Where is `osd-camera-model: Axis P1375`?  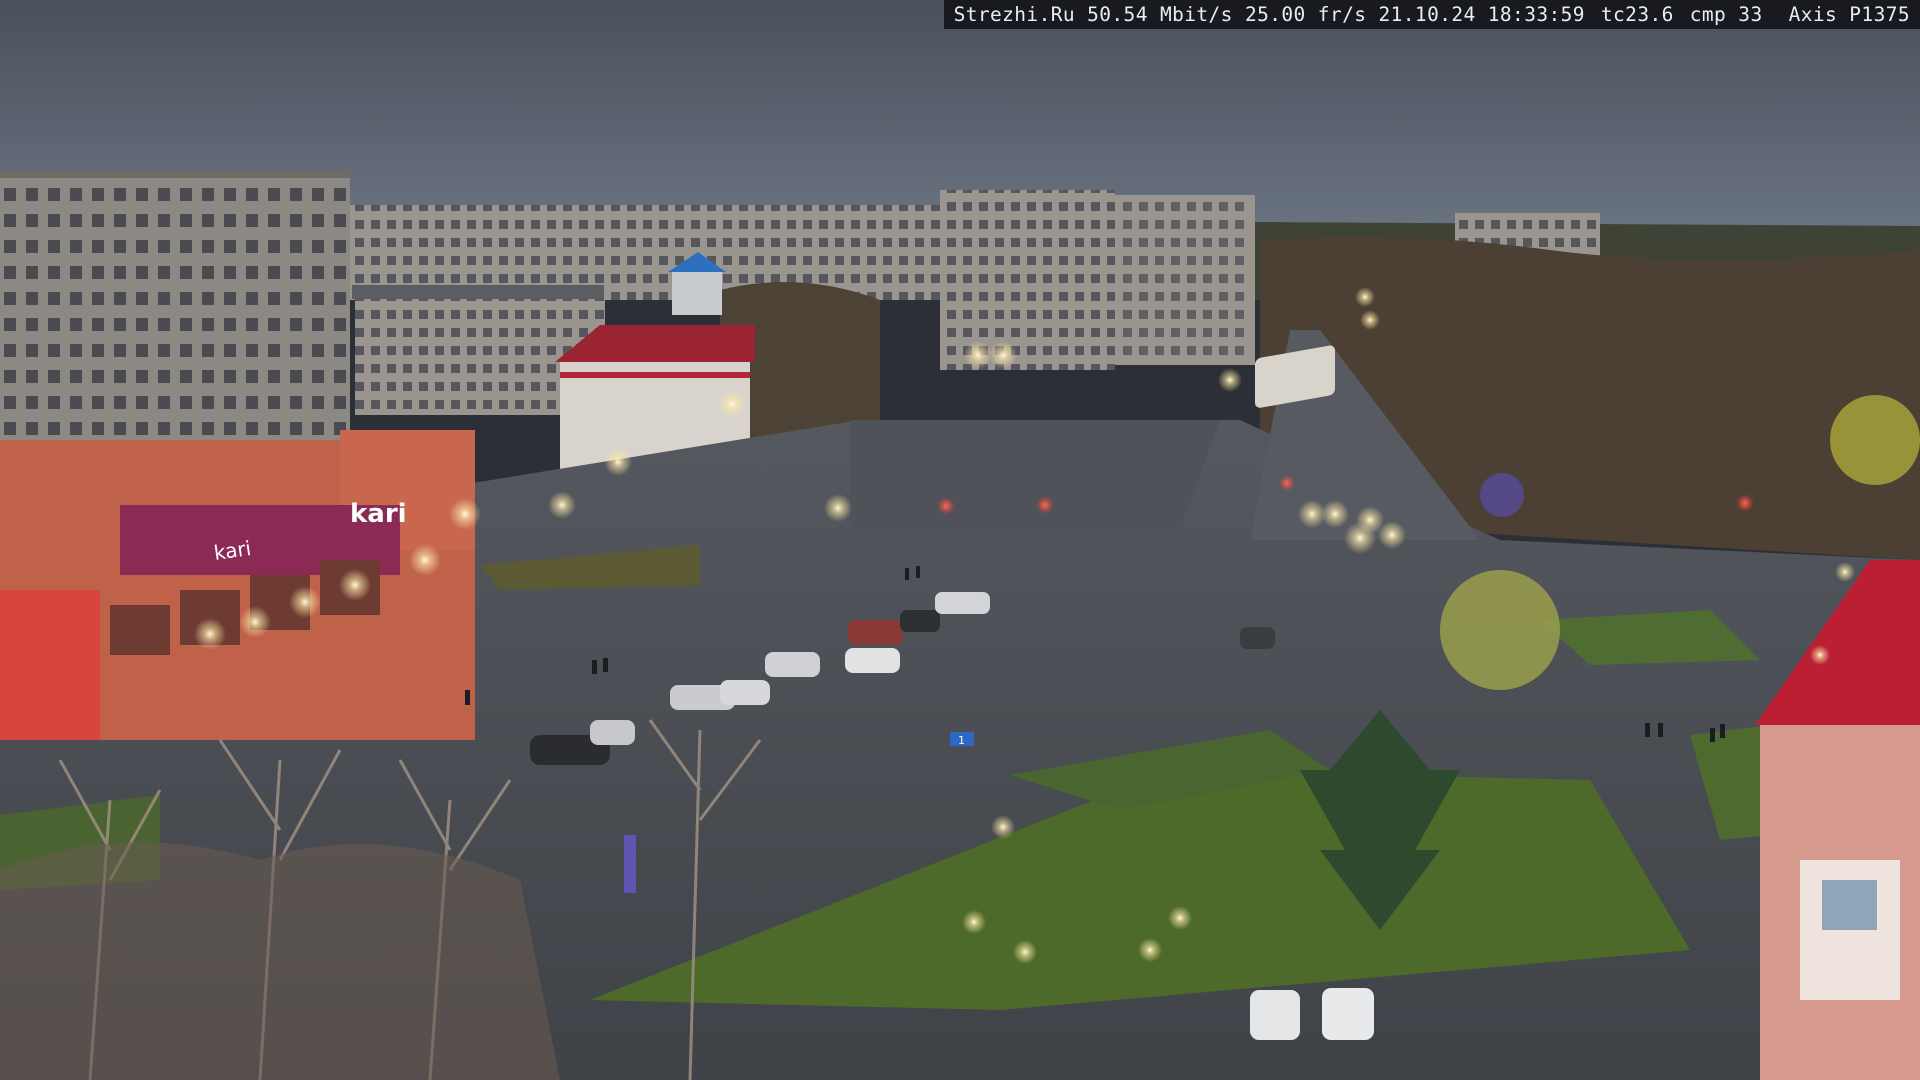
osd-camera-model: Axis P1375 is located at coordinates (1849, 14).